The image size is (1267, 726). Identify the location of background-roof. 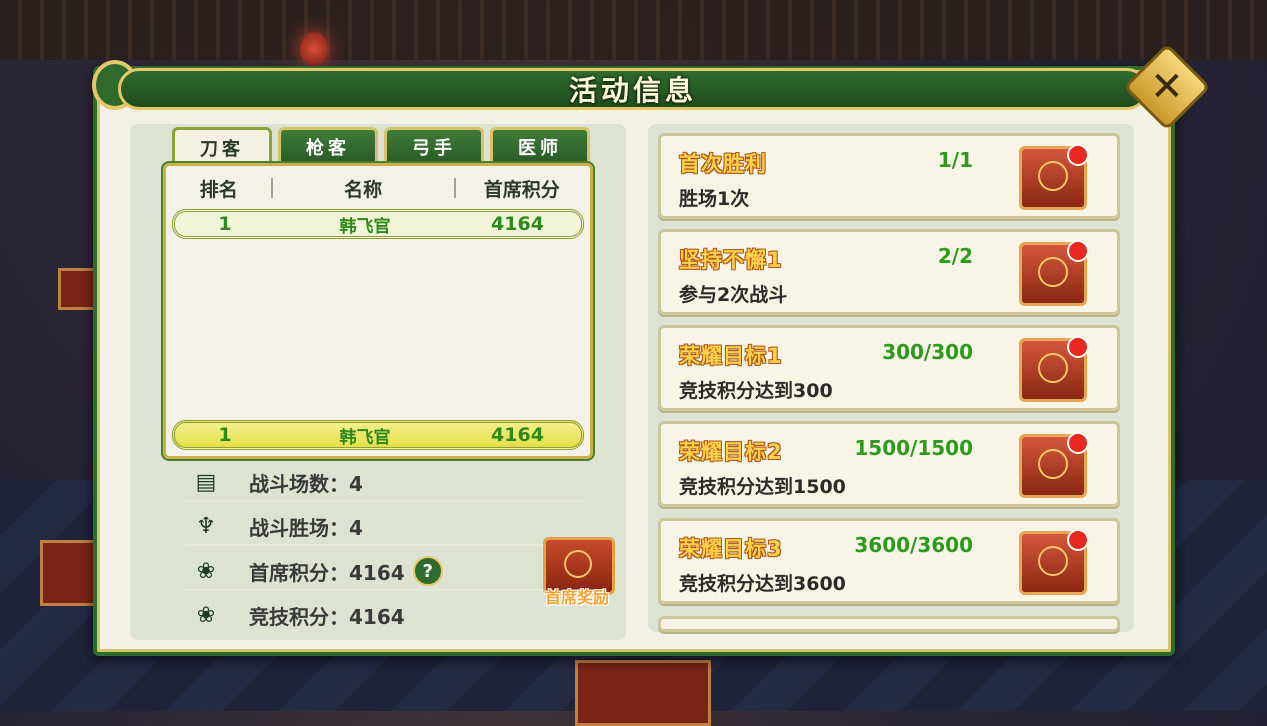
(633, 30).